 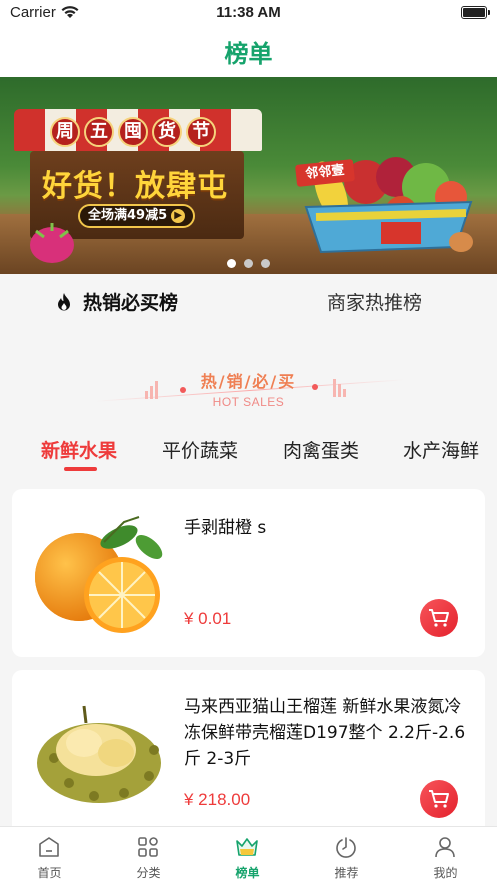 What do you see at coordinates (148, 847) in the screenshot?
I see `grid-icon` at bounding box center [148, 847].